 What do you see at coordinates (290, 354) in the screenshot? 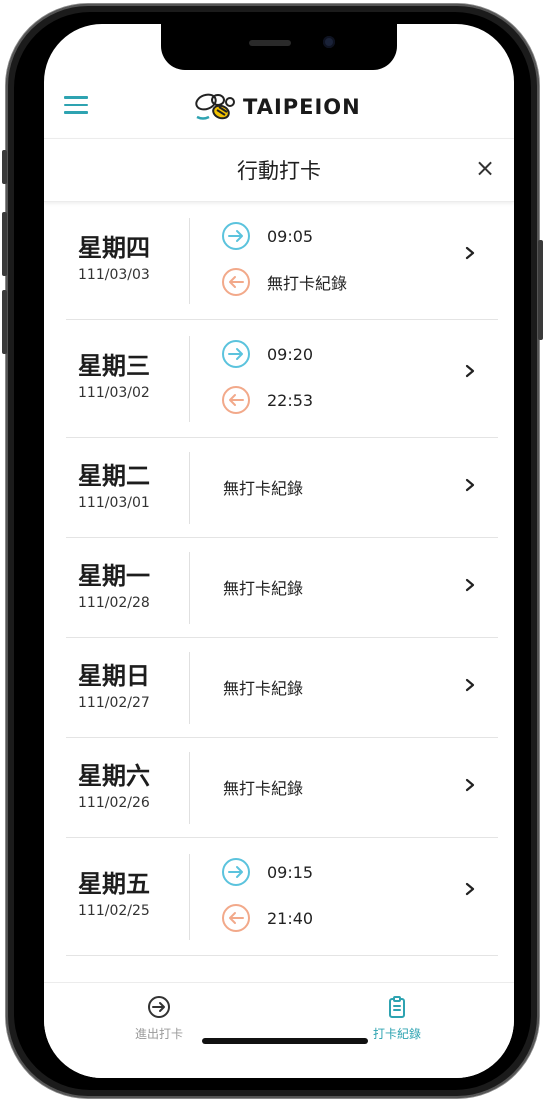
I see `clock-in-time: 09:20` at bounding box center [290, 354].